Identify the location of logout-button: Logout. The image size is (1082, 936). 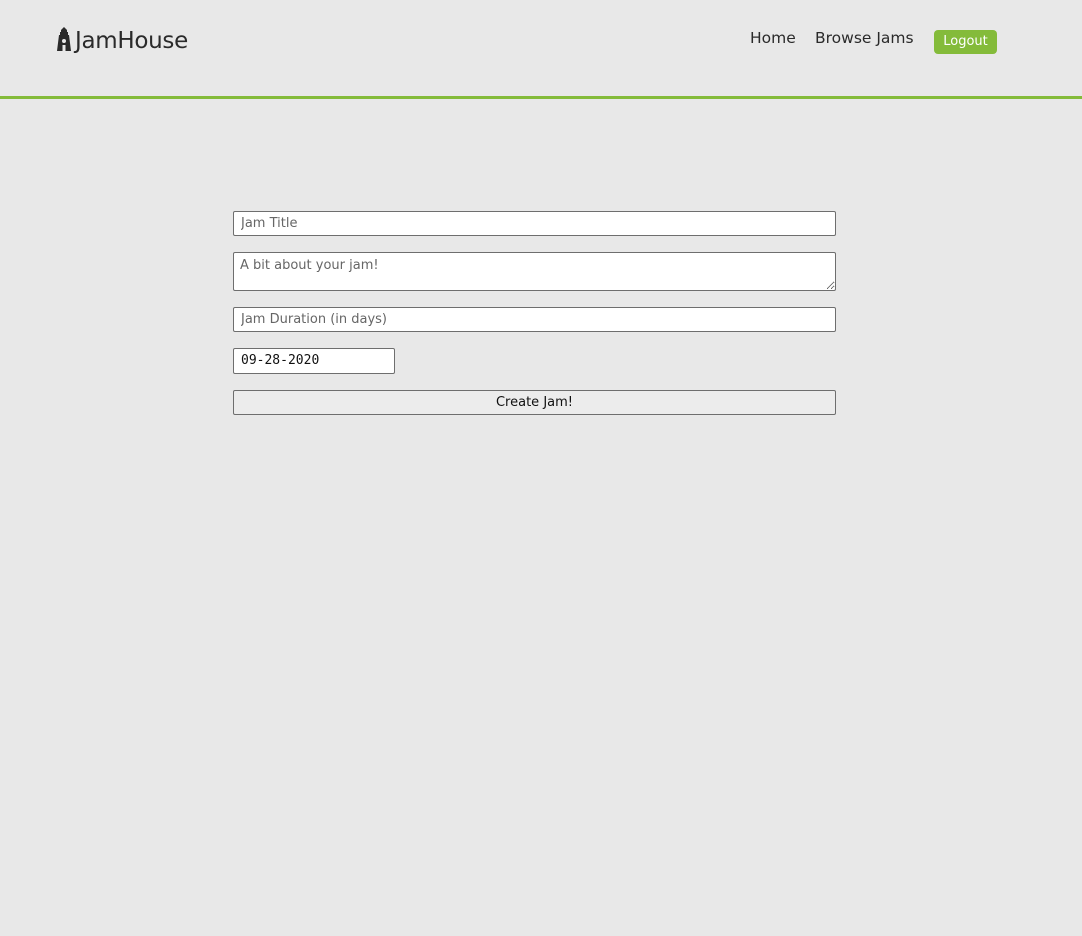
(965, 42).